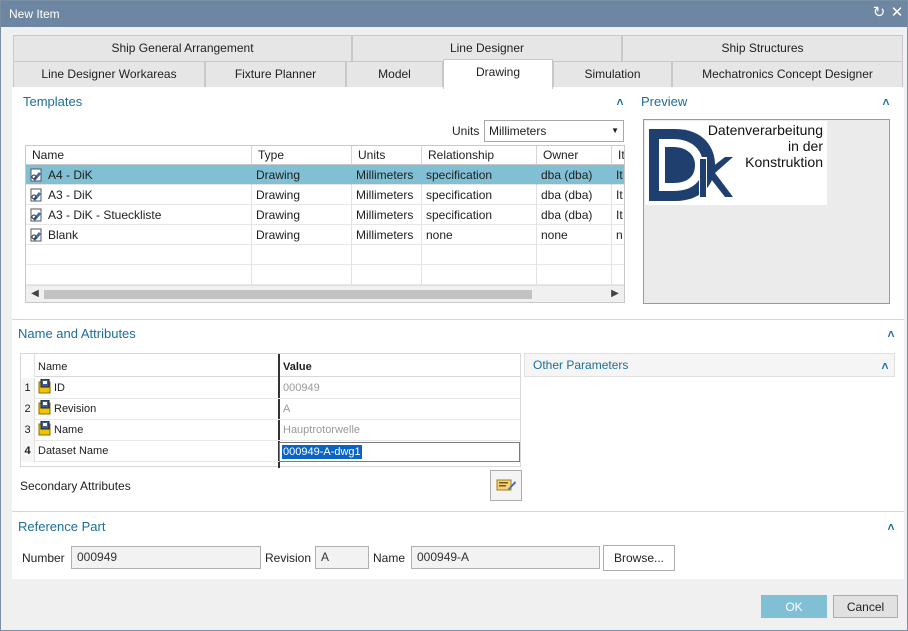 Image resolution: width=908 pixels, height=631 pixels. What do you see at coordinates (287, 409) in the screenshot?
I see `revision-value: A` at bounding box center [287, 409].